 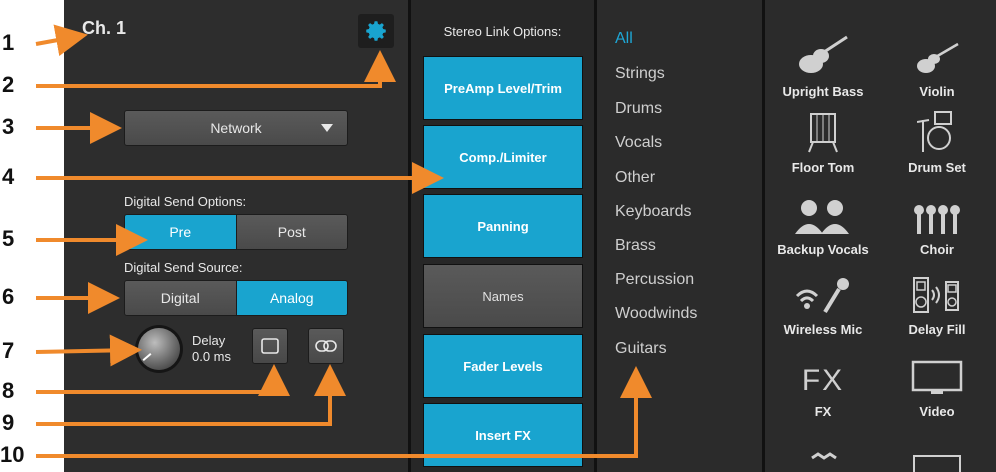 I want to click on callout-label: 10, so click(x=12, y=454).